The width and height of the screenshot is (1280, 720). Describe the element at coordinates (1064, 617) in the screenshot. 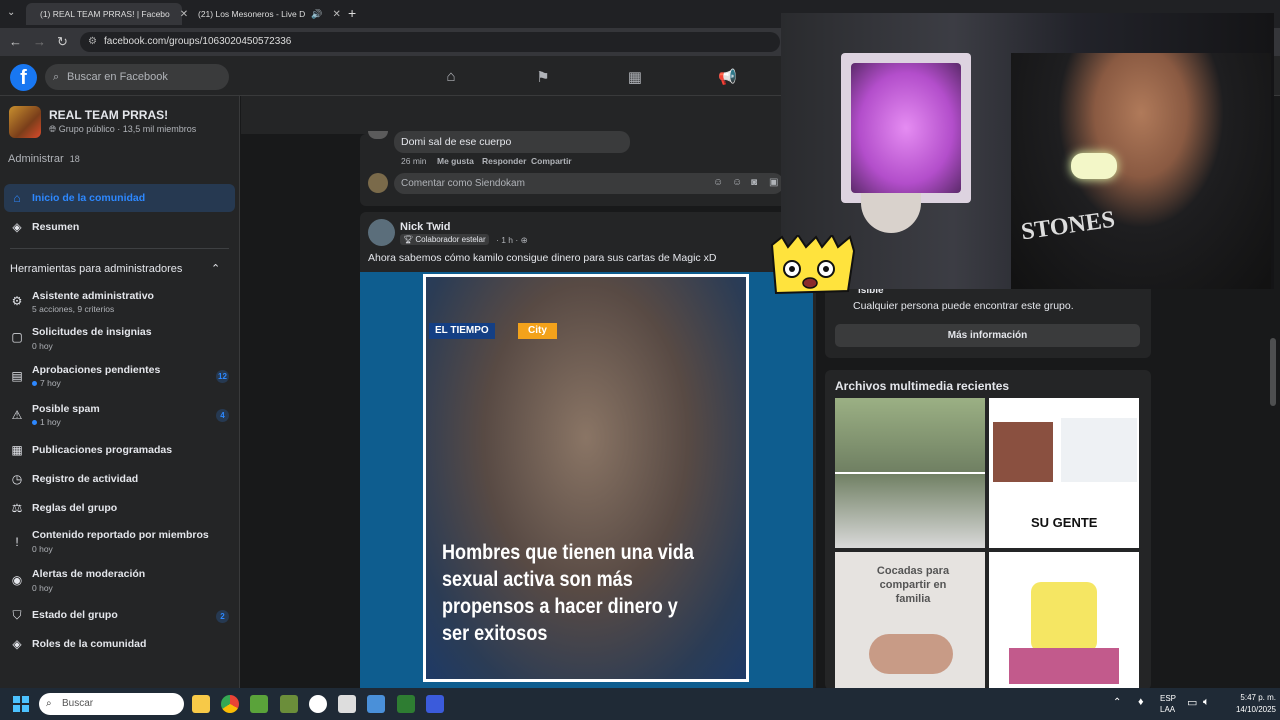

I see `thumb-character` at that location.